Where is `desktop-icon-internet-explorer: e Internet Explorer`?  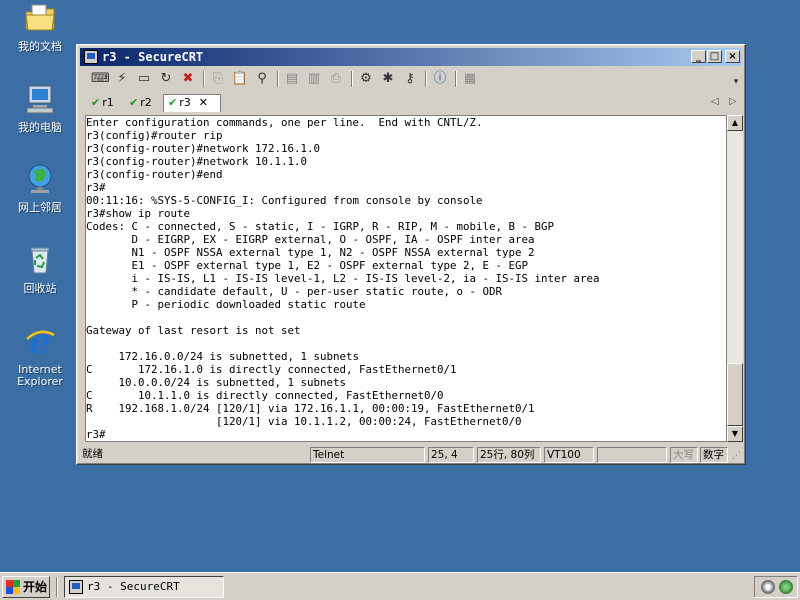
desktop-icon-internet-explorer: e Internet Explorer is located at coordinates (40, 355).